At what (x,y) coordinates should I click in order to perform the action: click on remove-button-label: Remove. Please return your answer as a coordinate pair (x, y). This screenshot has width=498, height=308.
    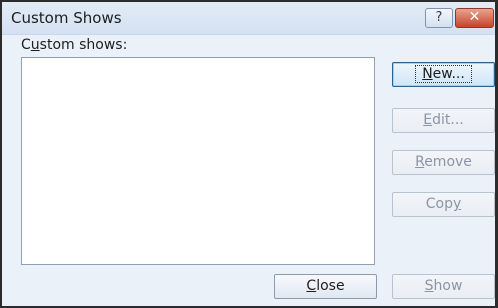
    Looking at the image, I should click on (443, 162).